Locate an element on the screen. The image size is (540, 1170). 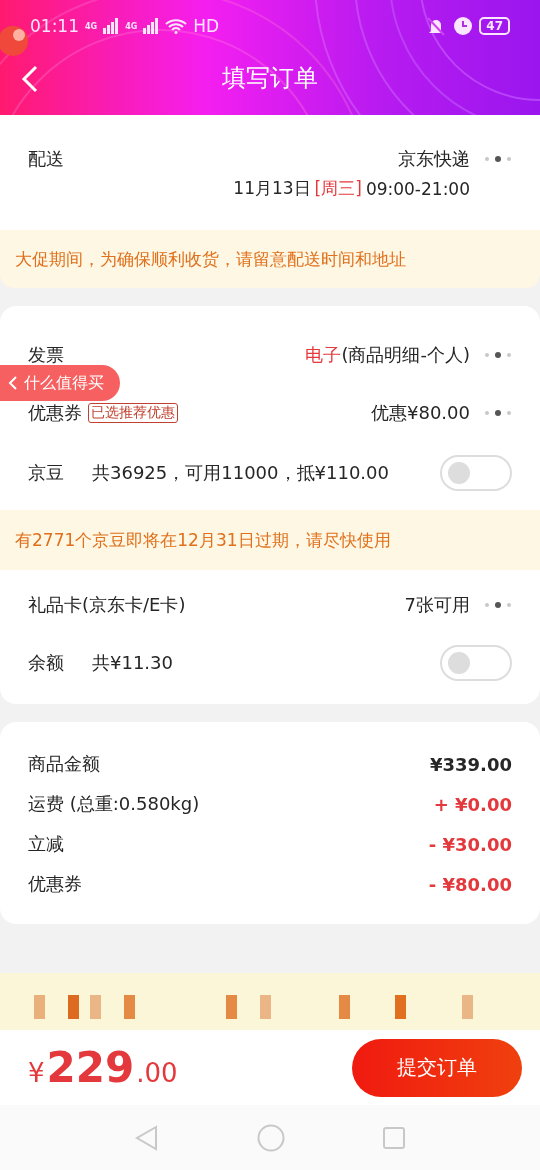
row-label: 礼品卡(京东卡/E卡) is located at coordinates (107, 605).